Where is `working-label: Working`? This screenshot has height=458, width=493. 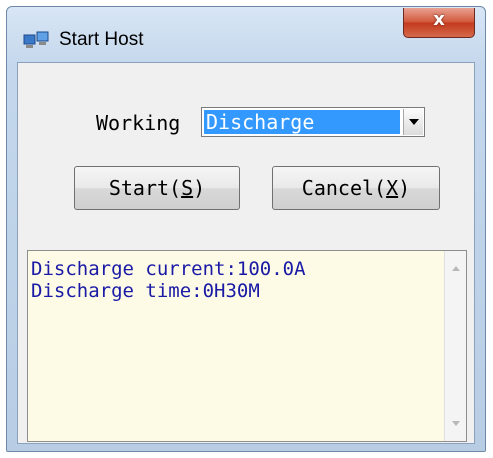
working-label: Working is located at coordinates (138, 123).